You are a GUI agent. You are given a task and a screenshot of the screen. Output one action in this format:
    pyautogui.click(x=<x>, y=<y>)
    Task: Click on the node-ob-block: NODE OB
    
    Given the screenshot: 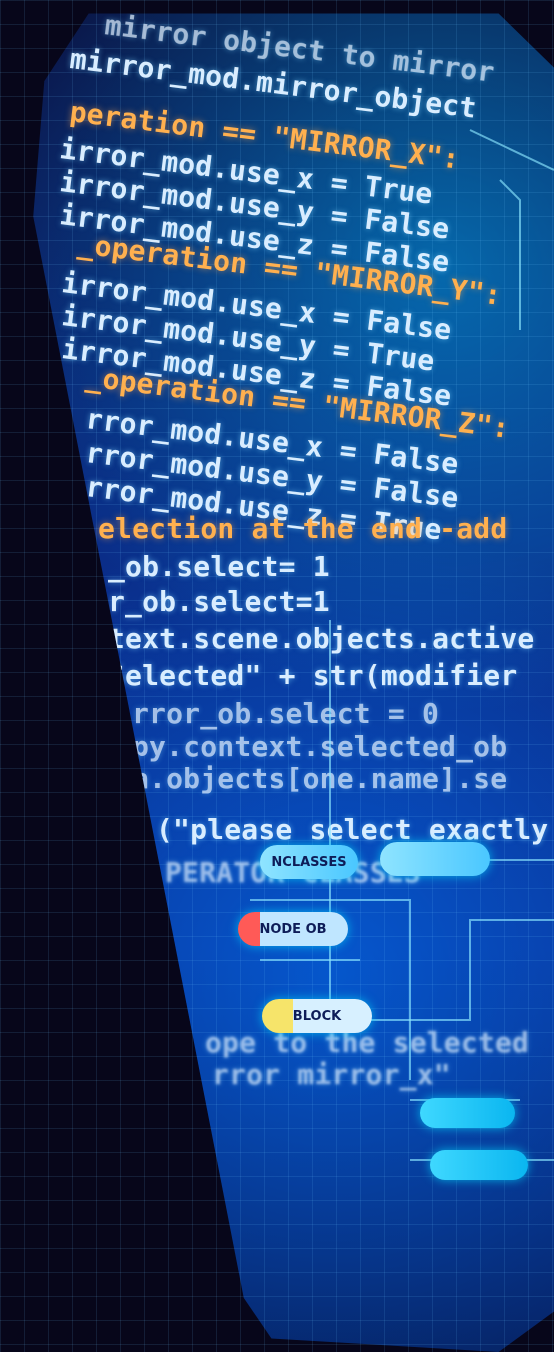 What is the action you would take?
    pyautogui.click(x=293, y=929)
    